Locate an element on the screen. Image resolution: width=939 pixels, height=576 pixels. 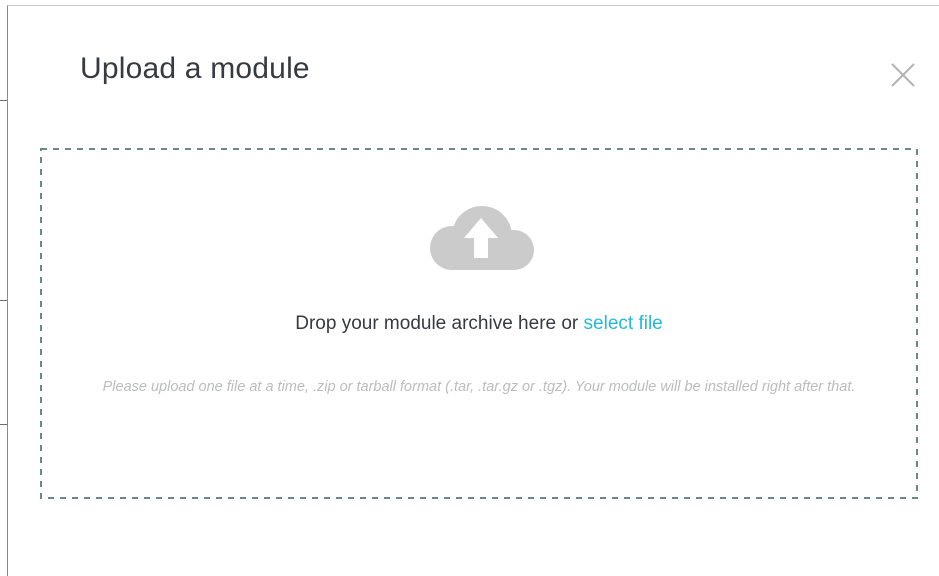
close-icon is located at coordinates (903, 75).